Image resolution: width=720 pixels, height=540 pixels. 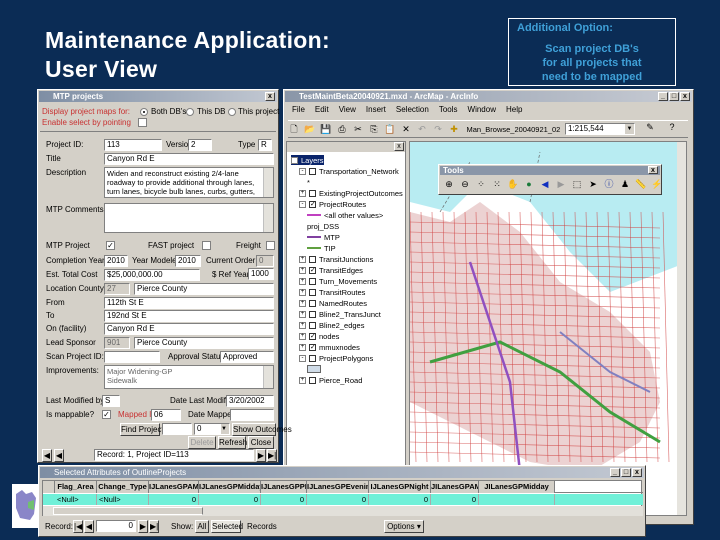 I want to click on map-vertical-scrollbar, so click(x=681, y=328).